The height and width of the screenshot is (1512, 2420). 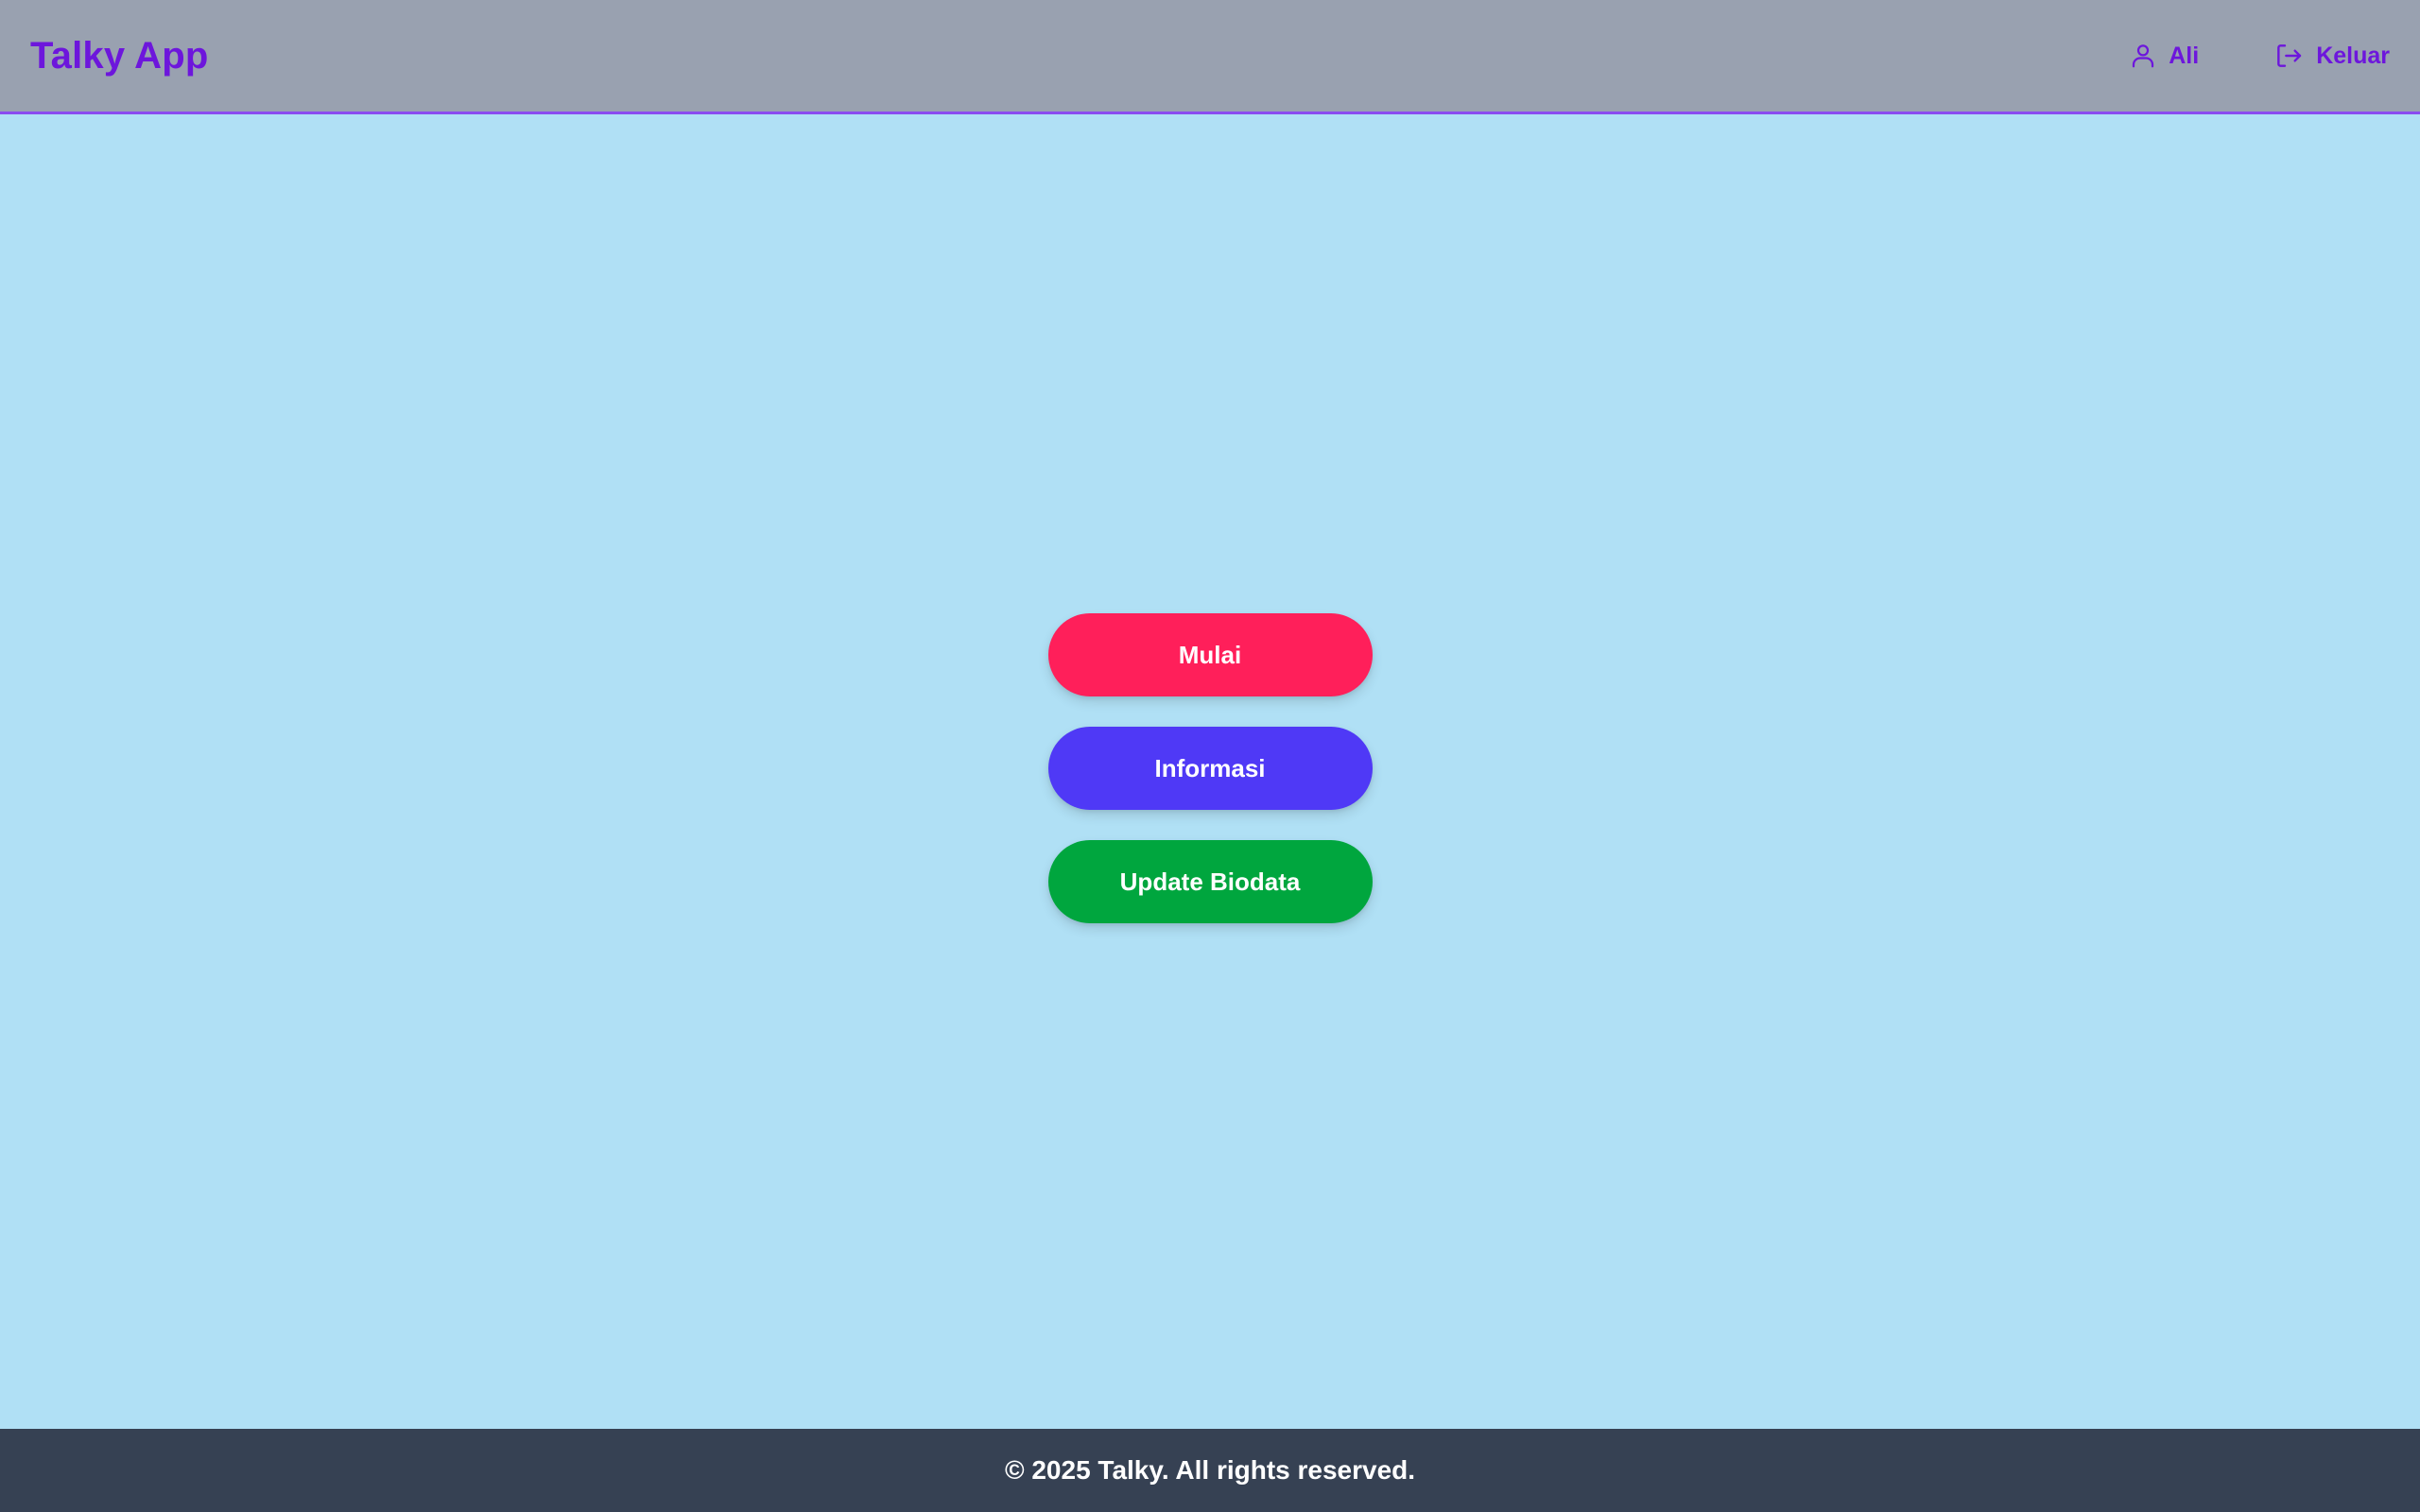 I want to click on logout-icon, so click(x=2289, y=56).